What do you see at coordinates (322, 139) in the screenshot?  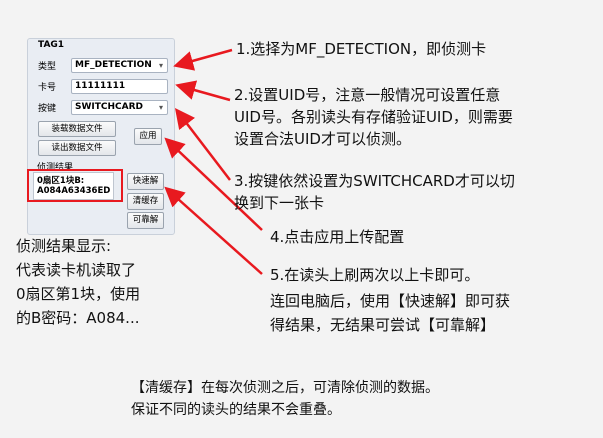 I see `step-2-line-3: 设置合法UID才可以侦测。` at bounding box center [322, 139].